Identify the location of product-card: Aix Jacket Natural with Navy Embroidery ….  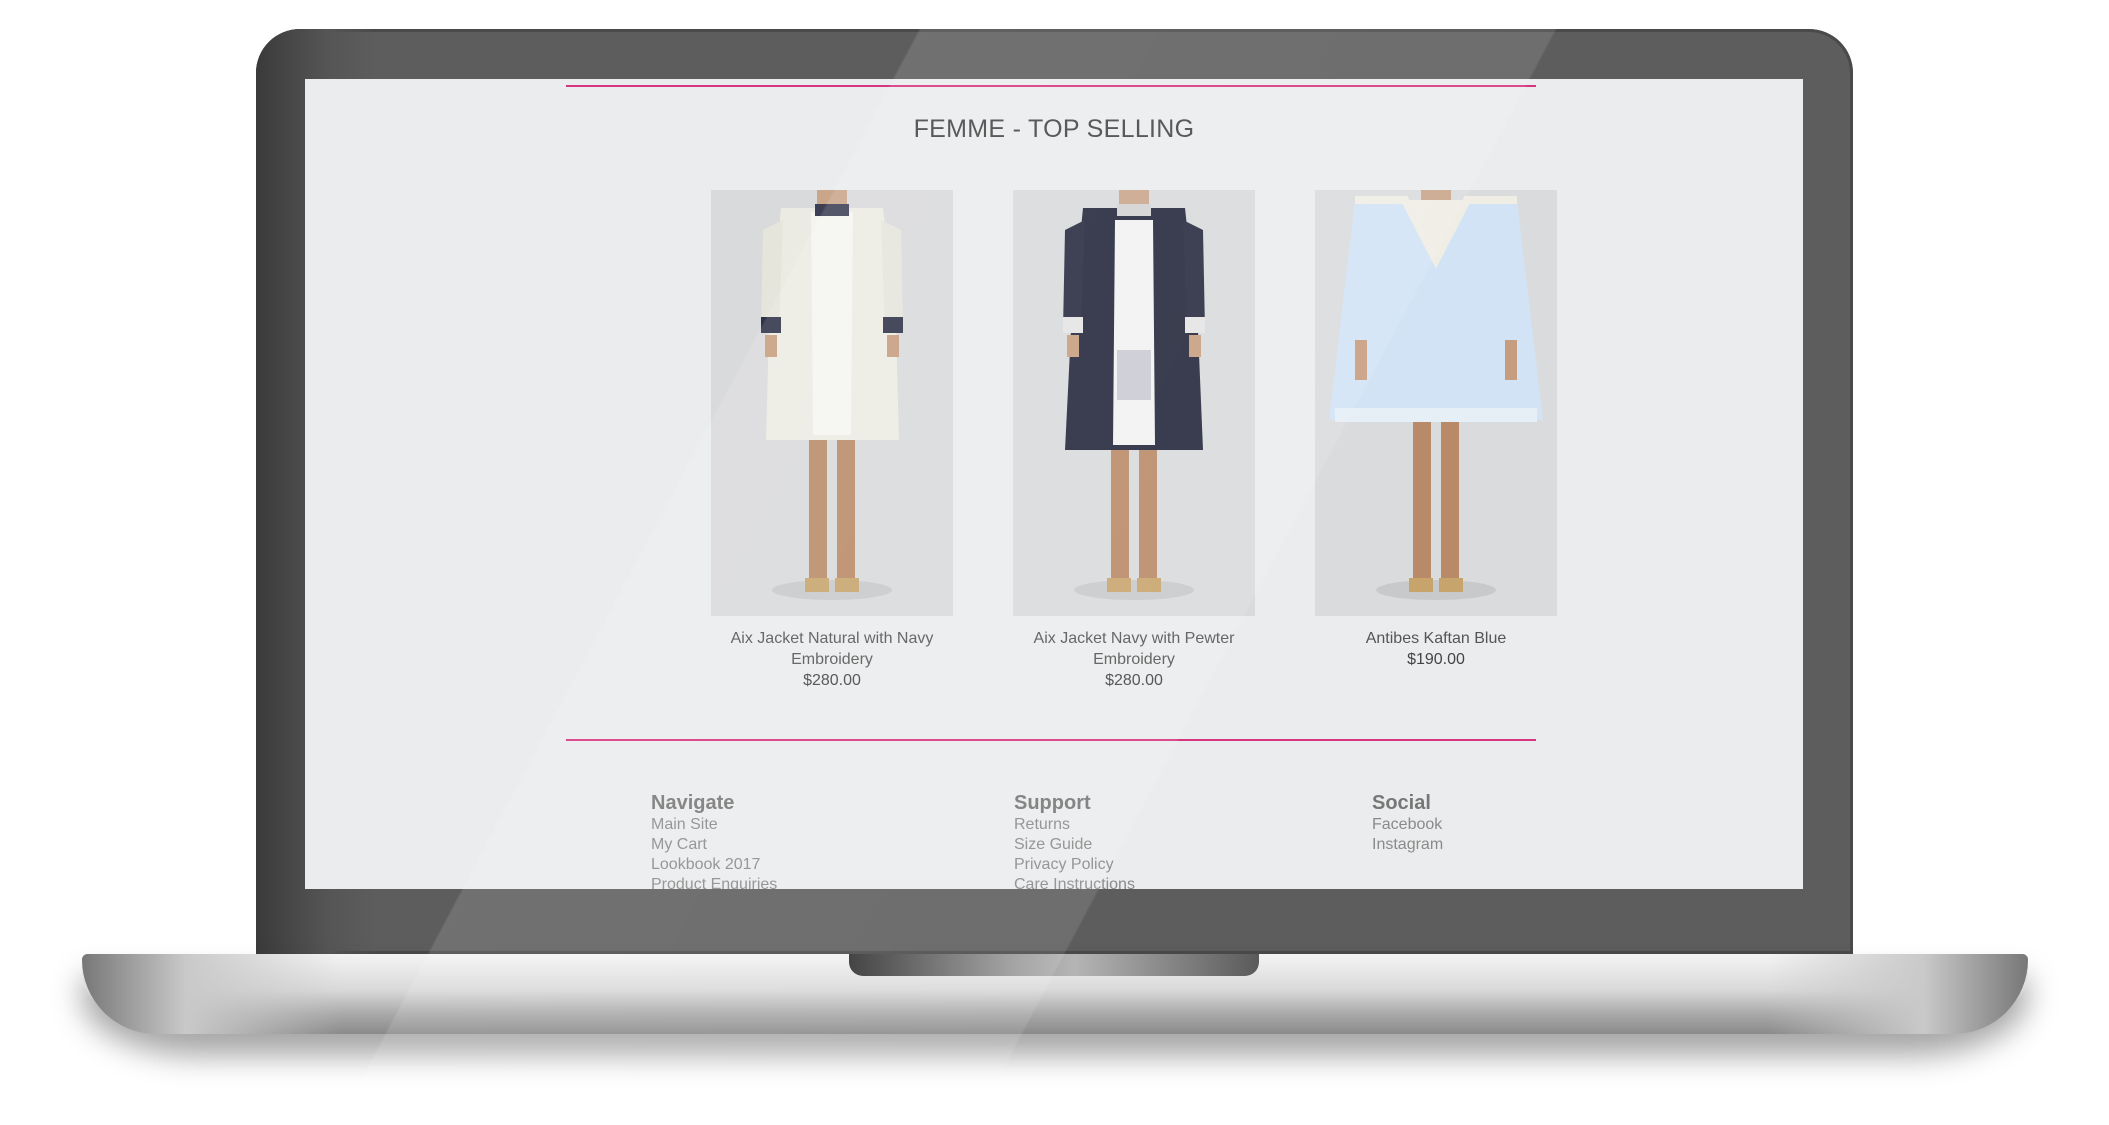
(832, 441).